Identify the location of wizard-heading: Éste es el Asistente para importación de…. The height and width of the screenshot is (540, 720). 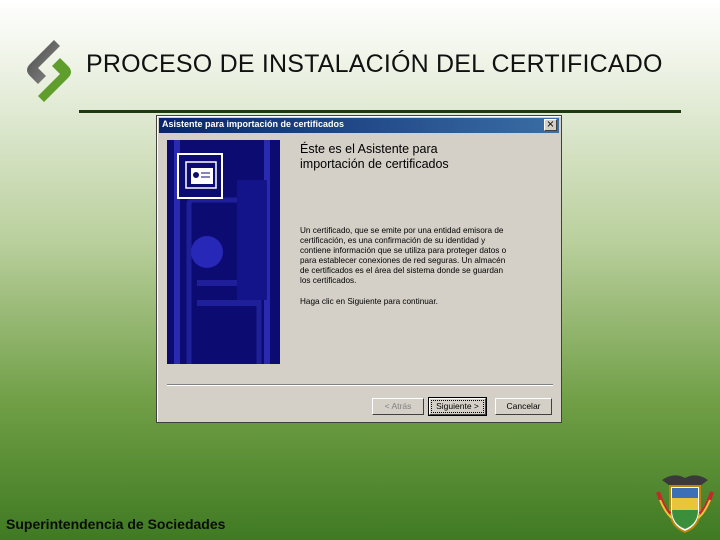
(425, 157).